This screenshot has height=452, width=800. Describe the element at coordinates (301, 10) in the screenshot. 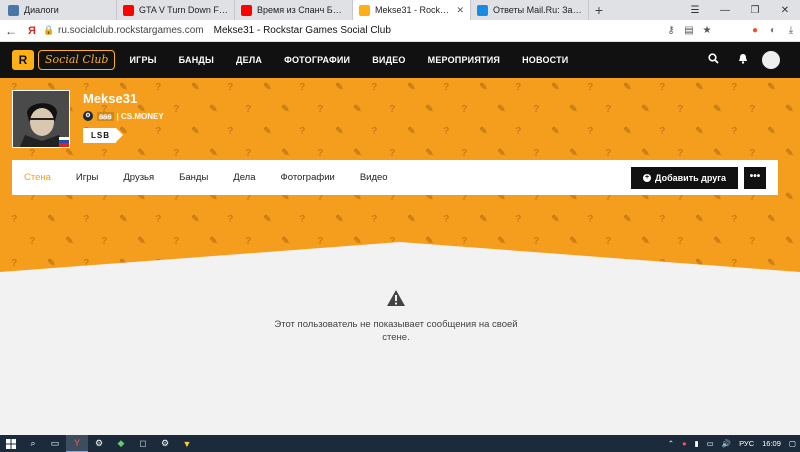

I see `tab-label: Время из Спанч Боба - You` at that location.